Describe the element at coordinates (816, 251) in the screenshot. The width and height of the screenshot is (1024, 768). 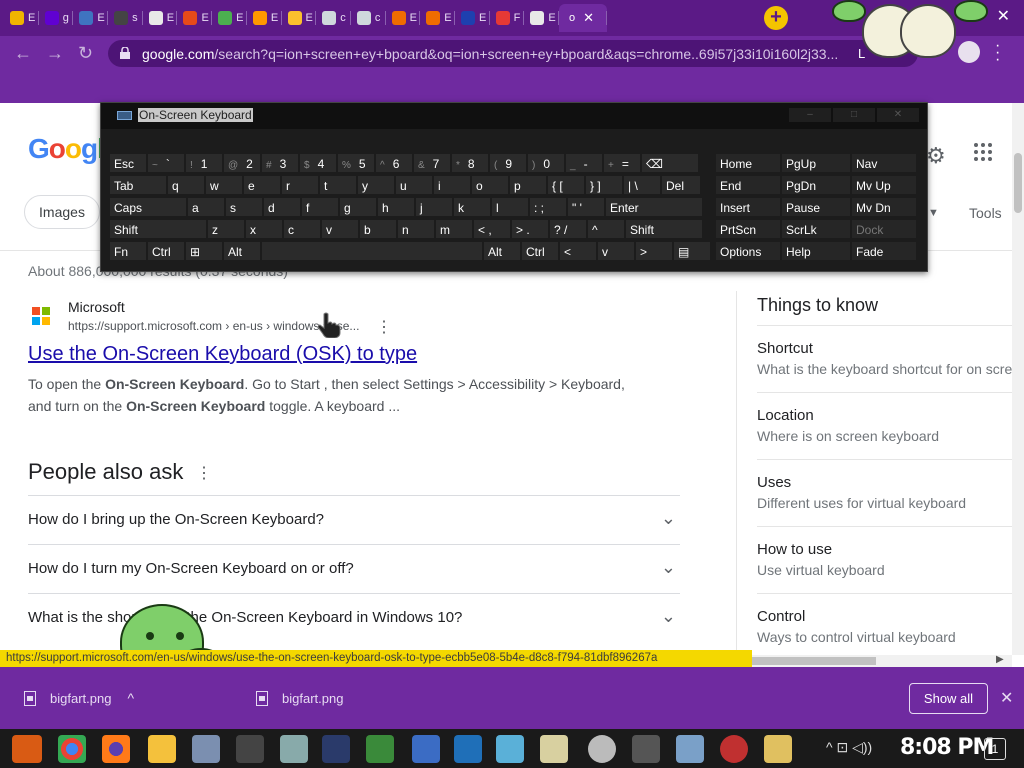
I see `osk-side-key: Help` at that location.